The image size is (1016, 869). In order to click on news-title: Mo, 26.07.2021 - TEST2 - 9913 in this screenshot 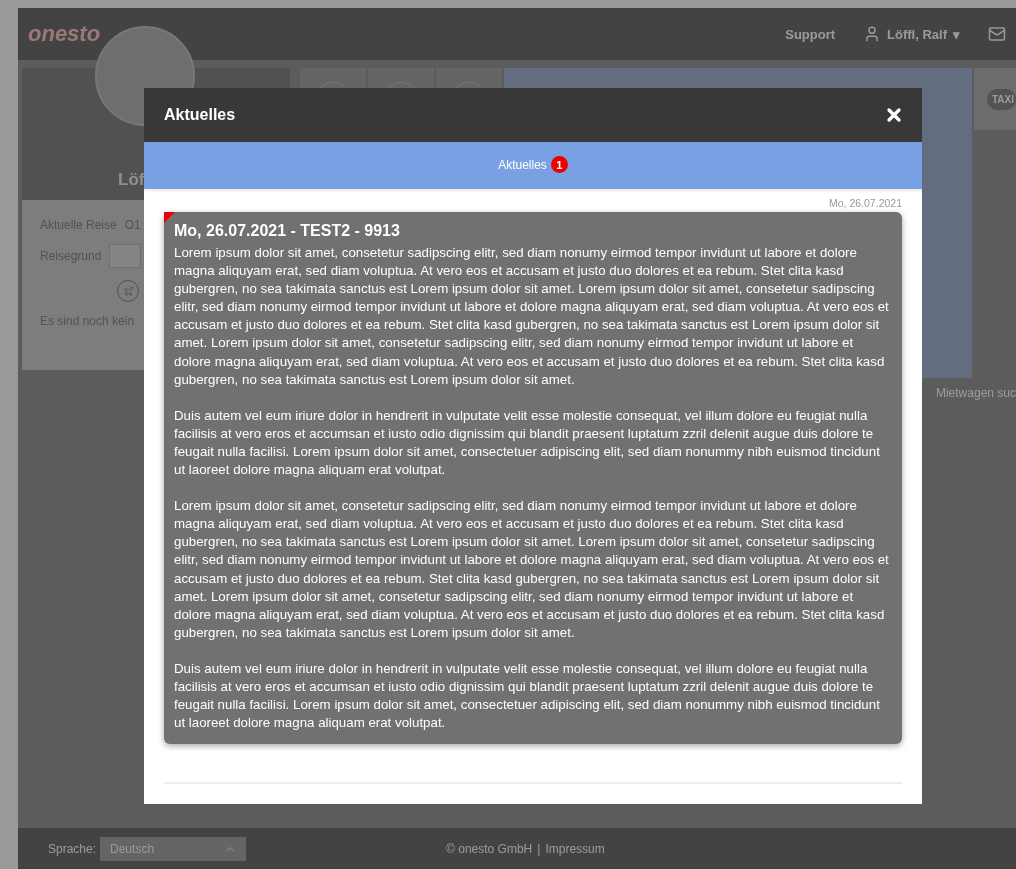, I will do `click(287, 231)`.